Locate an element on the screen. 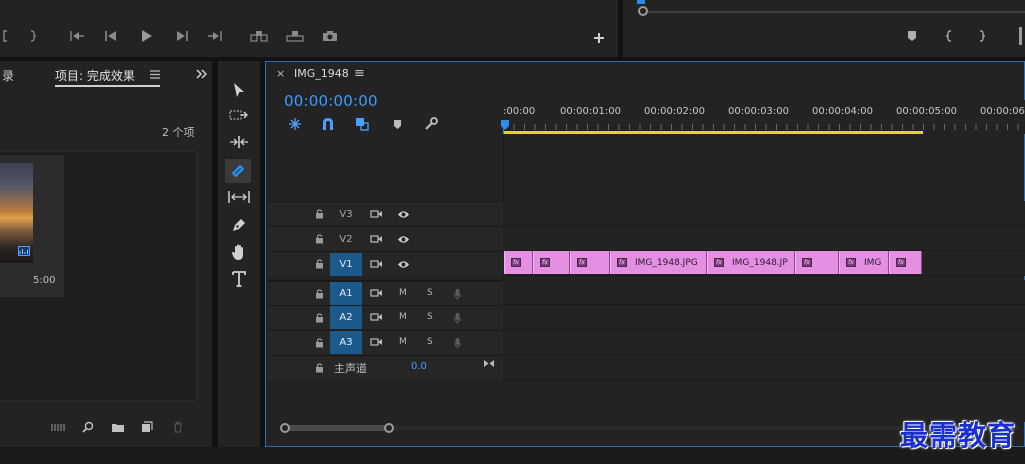 The height and width of the screenshot is (464, 1025). hand-tool-icon is located at coordinates (239, 252).